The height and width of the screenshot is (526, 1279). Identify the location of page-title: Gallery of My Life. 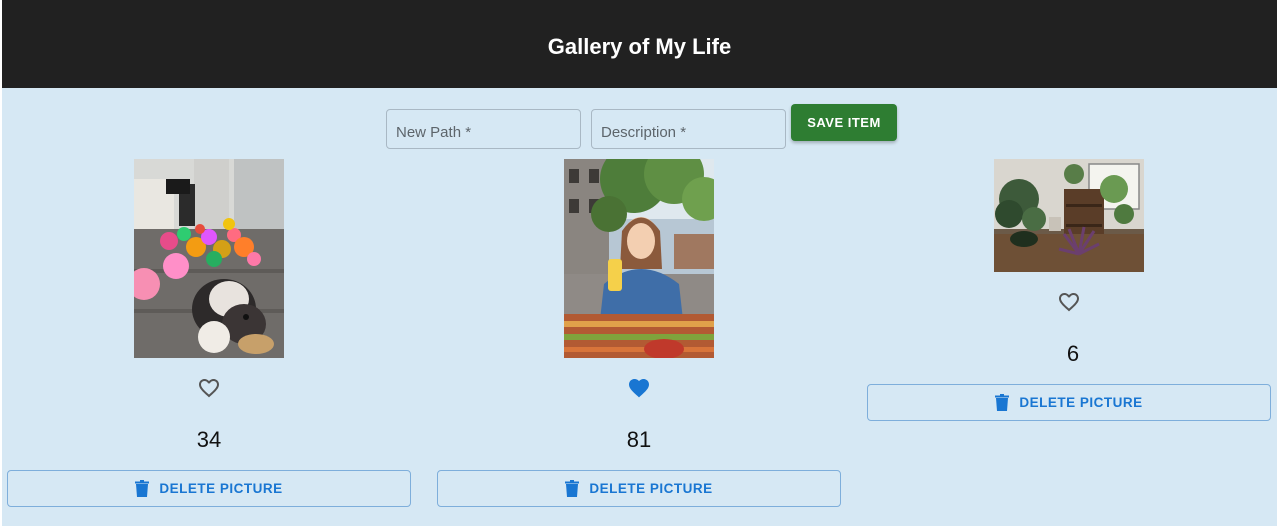
(639, 46).